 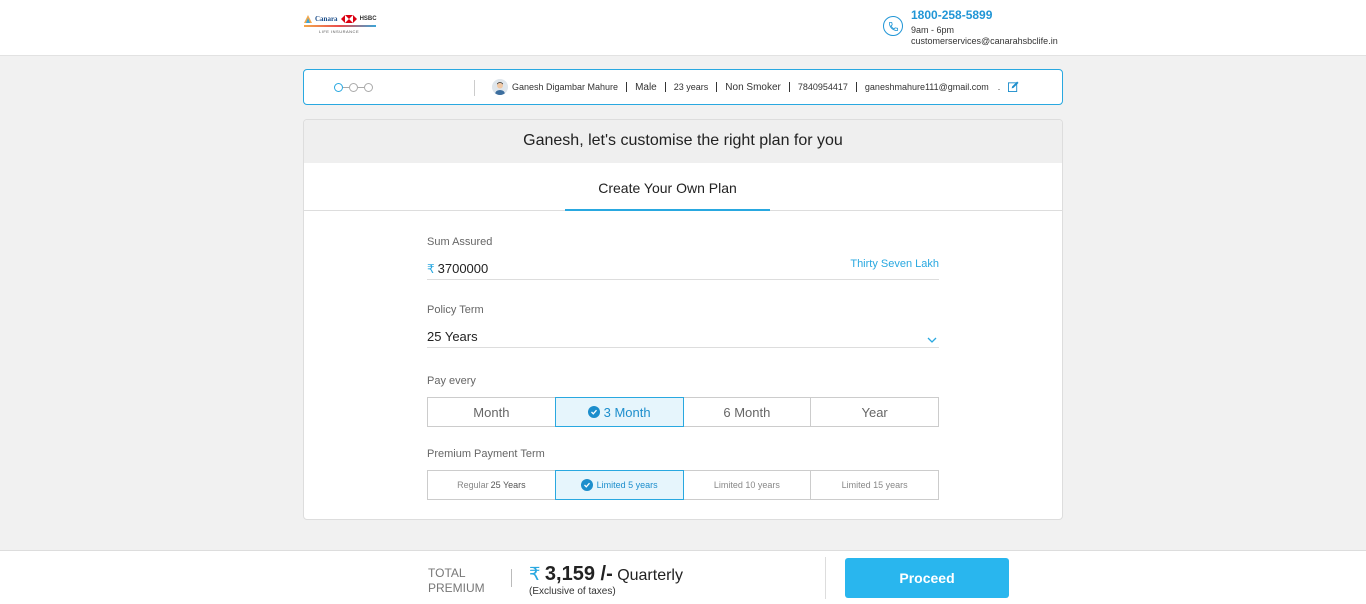 I want to click on tax-note: (Exclusive of taxes), so click(x=572, y=591).